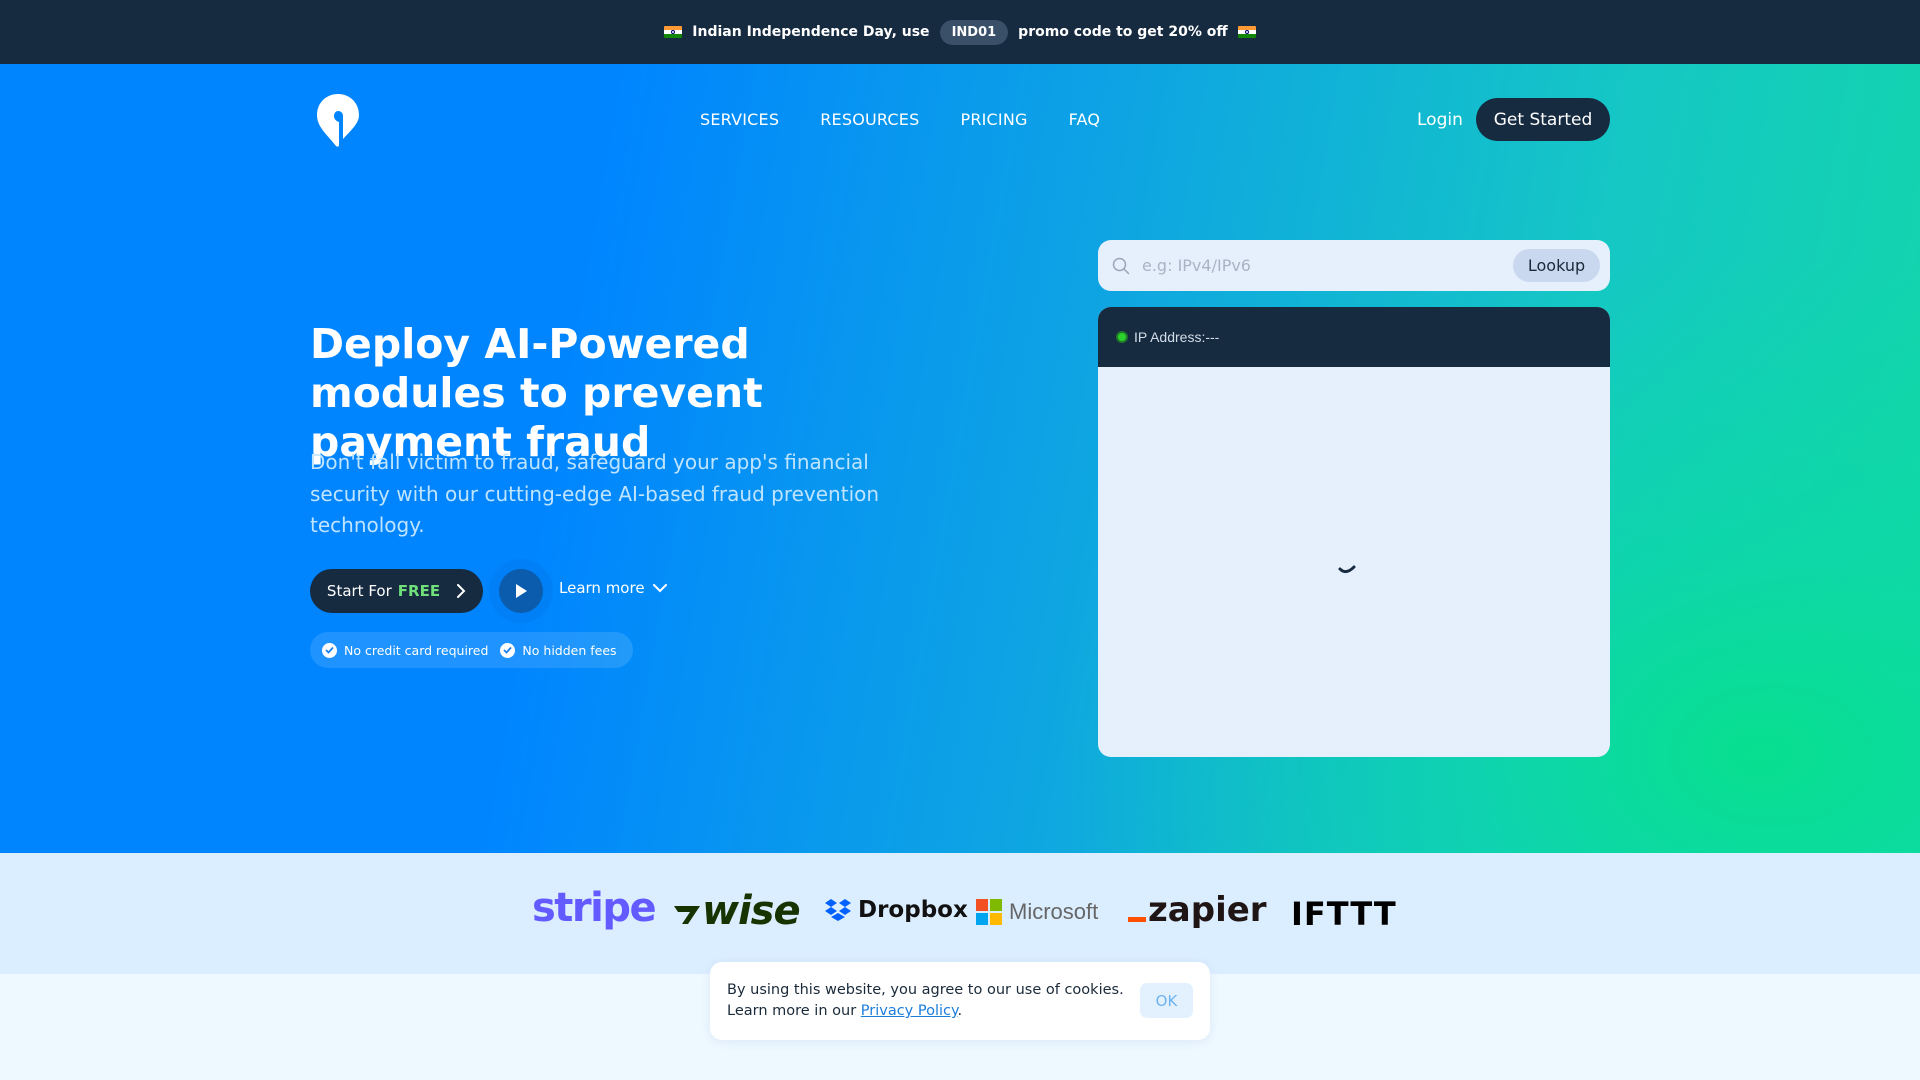  What do you see at coordinates (1085, 119) in the screenshot?
I see `nav-faq: FAQ` at bounding box center [1085, 119].